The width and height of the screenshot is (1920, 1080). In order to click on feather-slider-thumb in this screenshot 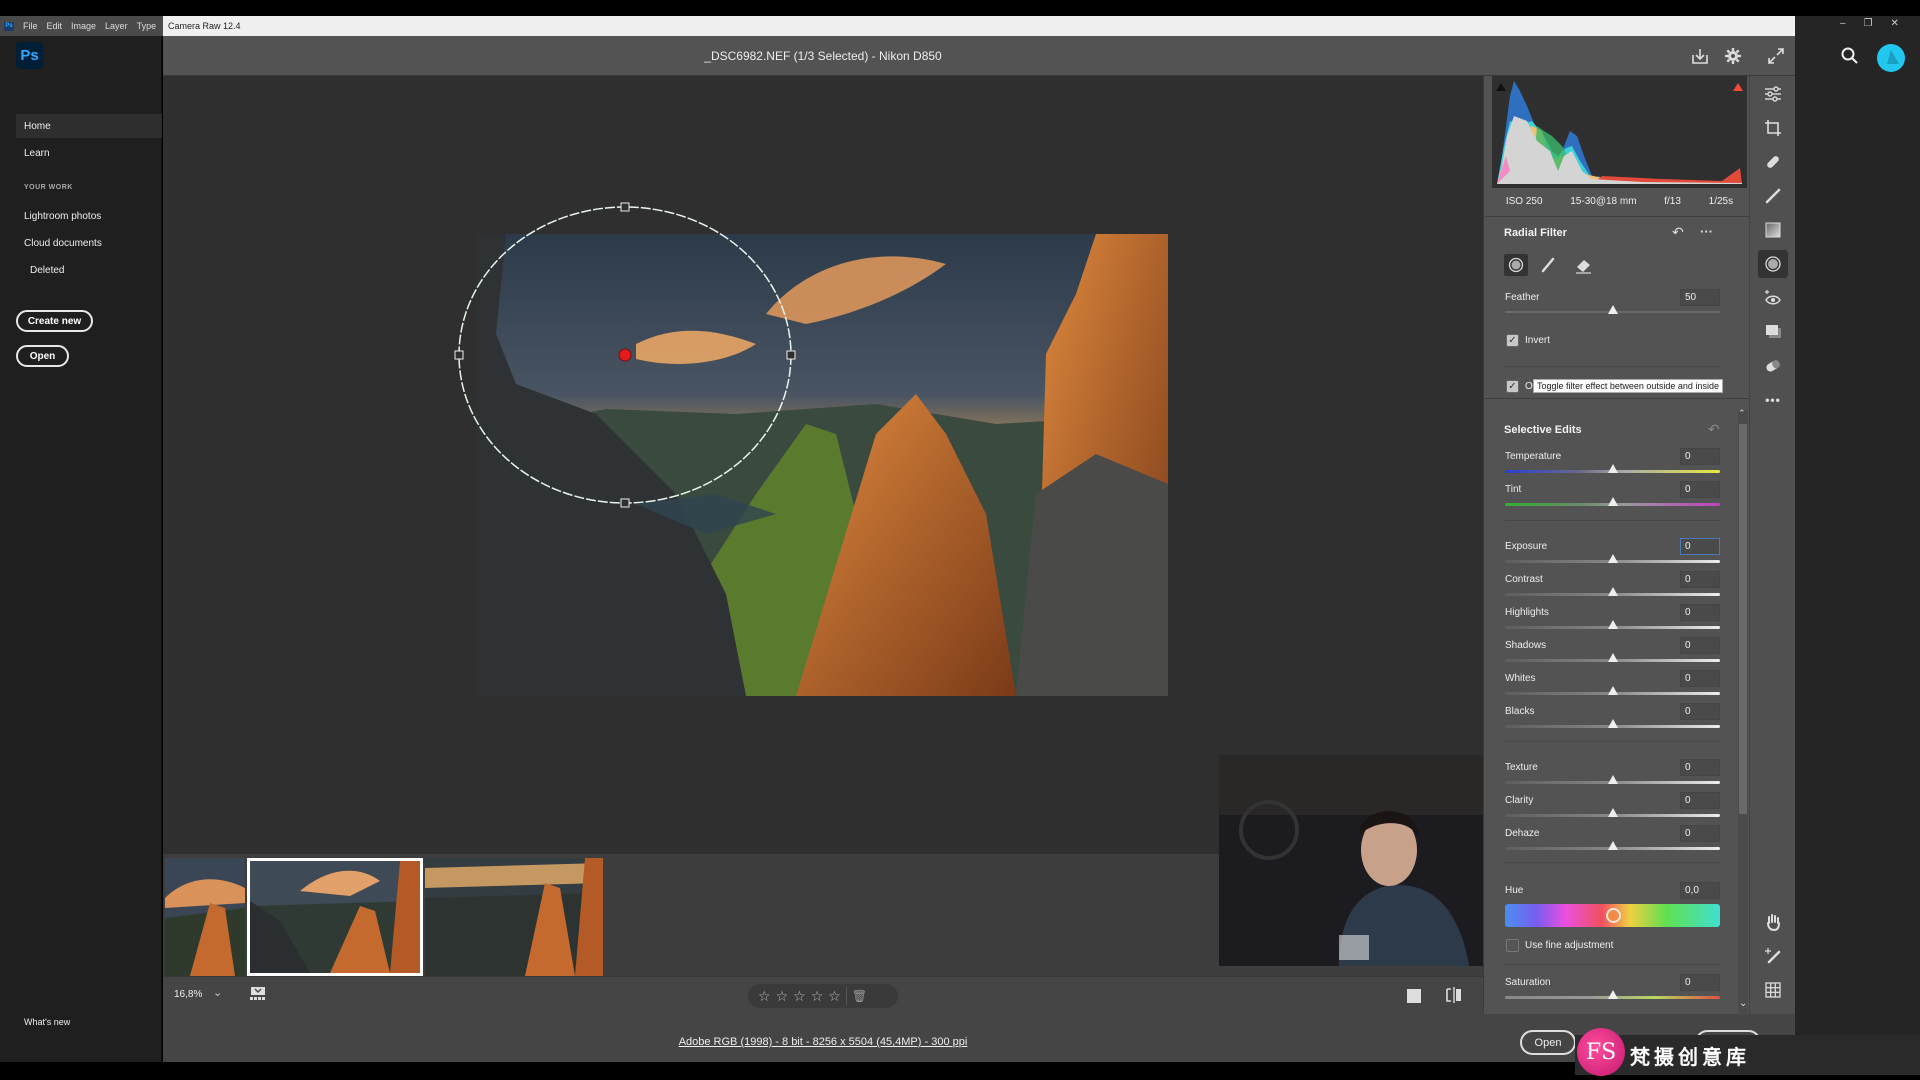, I will do `click(1612, 309)`.